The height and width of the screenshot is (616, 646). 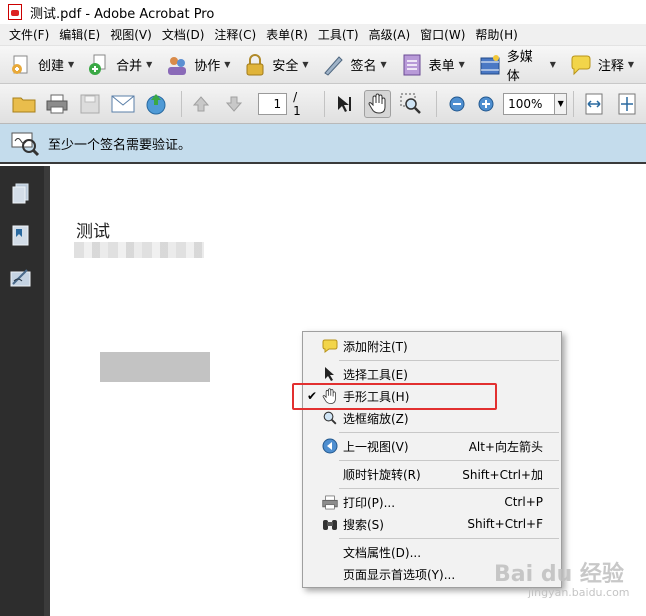 What do you see at coordinates (155, 104) in the screenshot?
I see `globe-upload-icon` at bounding box center [155, 104].